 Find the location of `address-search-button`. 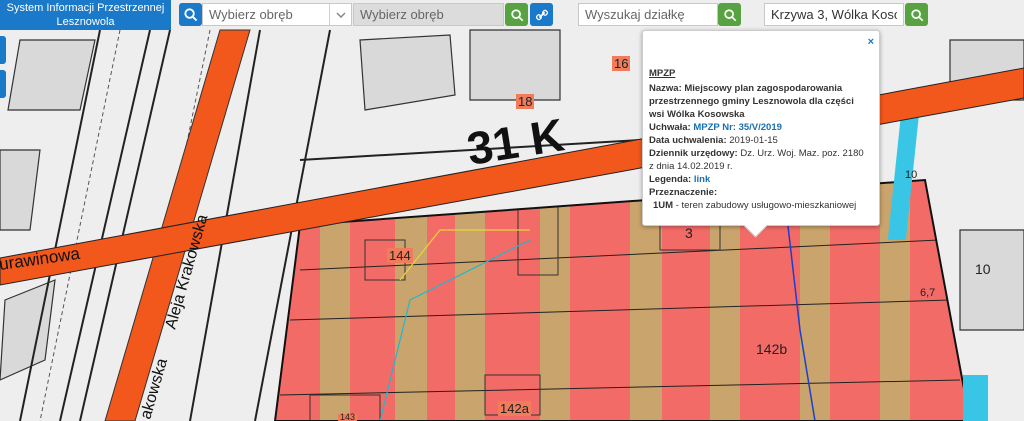

address-search-button is located at coordinates (916, 14).